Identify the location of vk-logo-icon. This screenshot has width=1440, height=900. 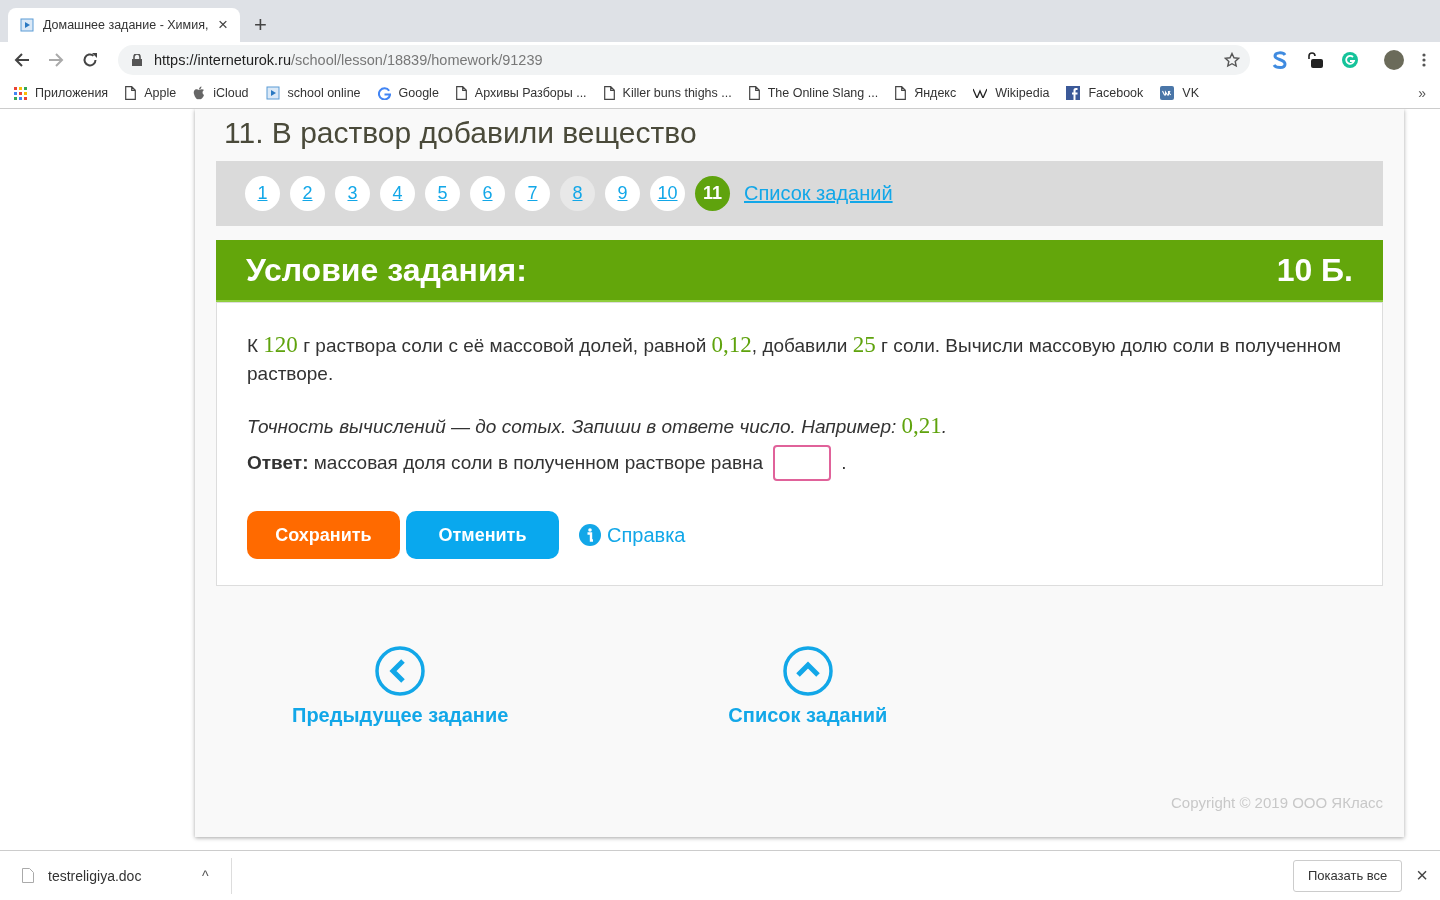
(1167, 93).